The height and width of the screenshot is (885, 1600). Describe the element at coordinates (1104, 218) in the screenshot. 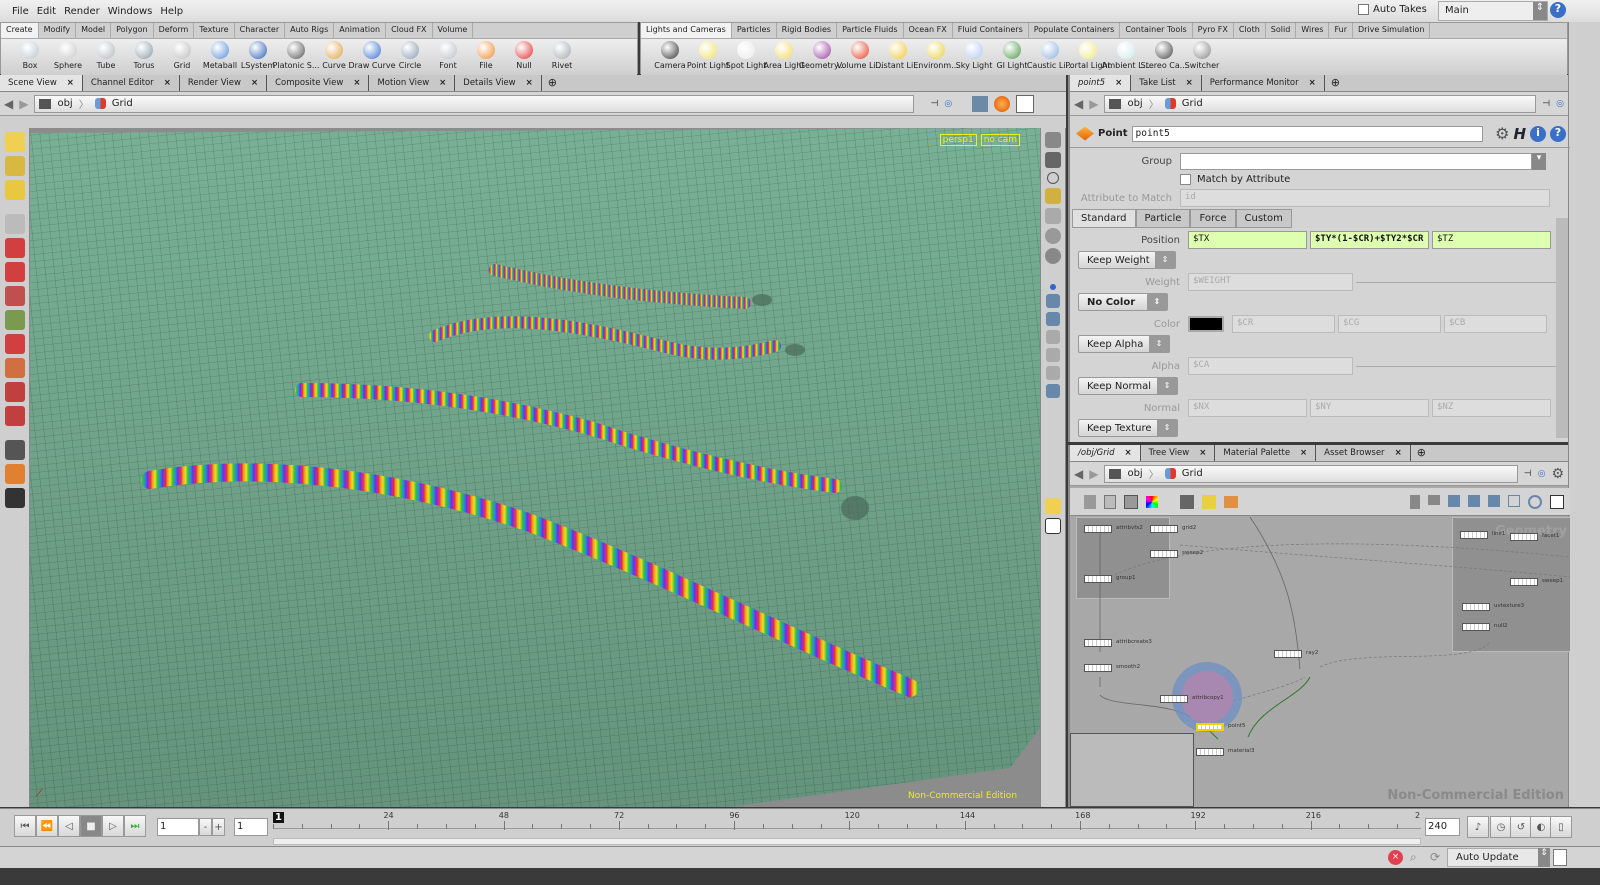

I see `subtab-standard: Standard` at that location.